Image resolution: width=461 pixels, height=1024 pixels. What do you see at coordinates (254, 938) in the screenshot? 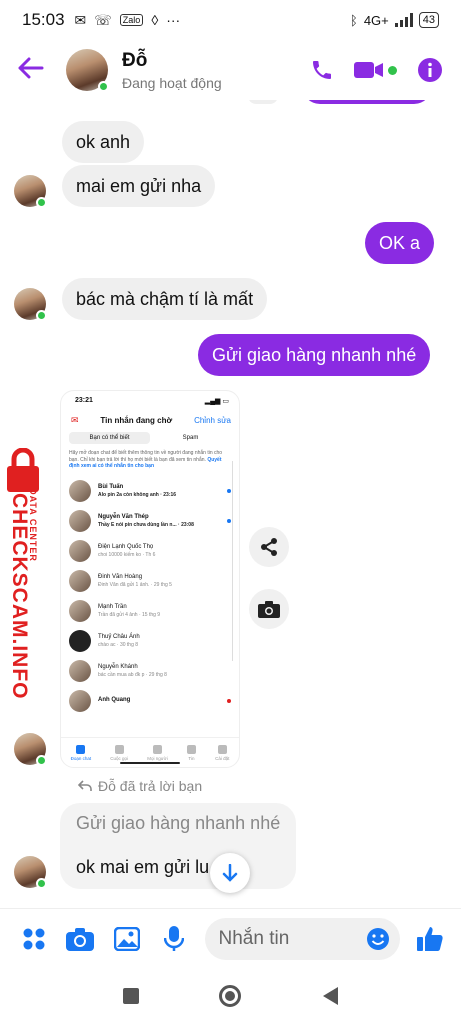
I see `message-input-placeholder: Nhắn tin` at bounding box center [254, 938].